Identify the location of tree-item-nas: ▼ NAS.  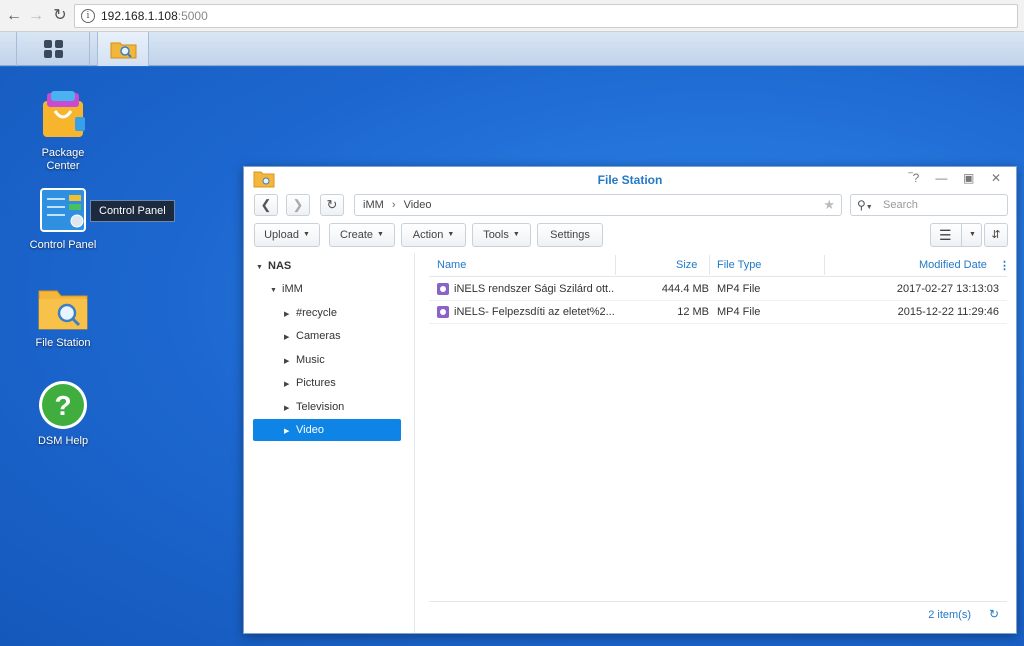
(273, 266).